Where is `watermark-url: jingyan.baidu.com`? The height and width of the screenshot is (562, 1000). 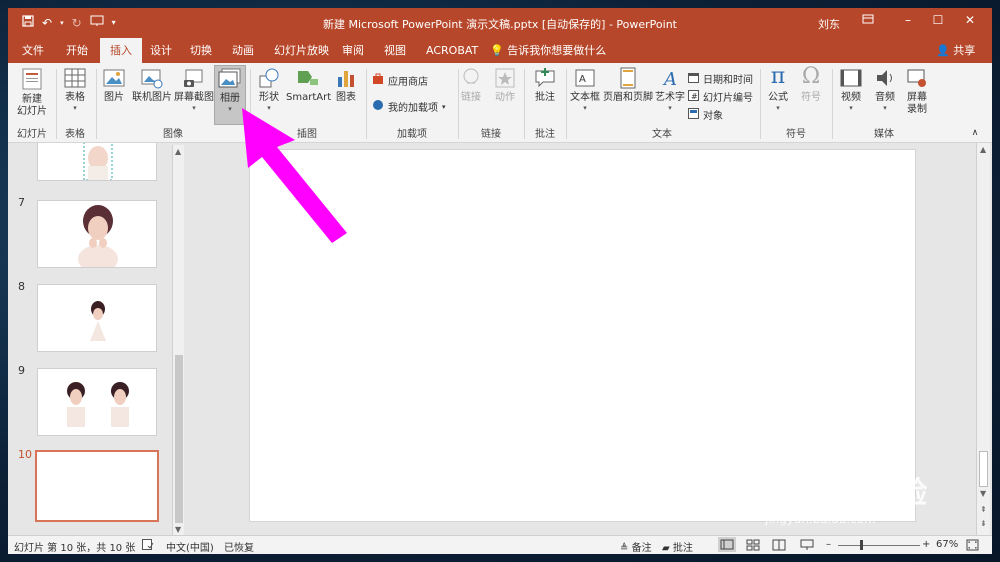
watermark-url: jingyan.baidu.com is located at coordinates (820, 519).